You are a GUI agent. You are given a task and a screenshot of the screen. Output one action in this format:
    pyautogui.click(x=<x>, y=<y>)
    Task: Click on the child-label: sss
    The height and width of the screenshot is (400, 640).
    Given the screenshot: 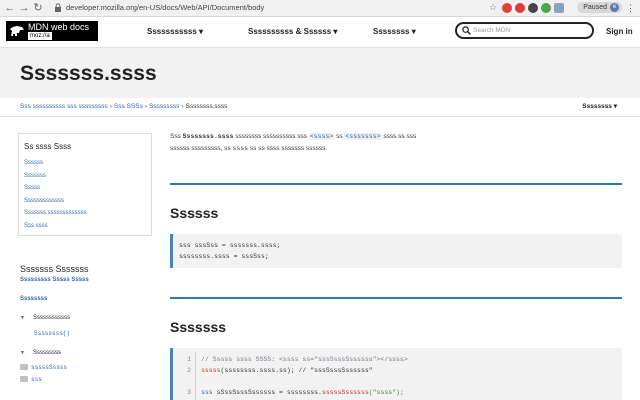 What is the action you would take?
    pyautogui.click(x=36, y=379)
    